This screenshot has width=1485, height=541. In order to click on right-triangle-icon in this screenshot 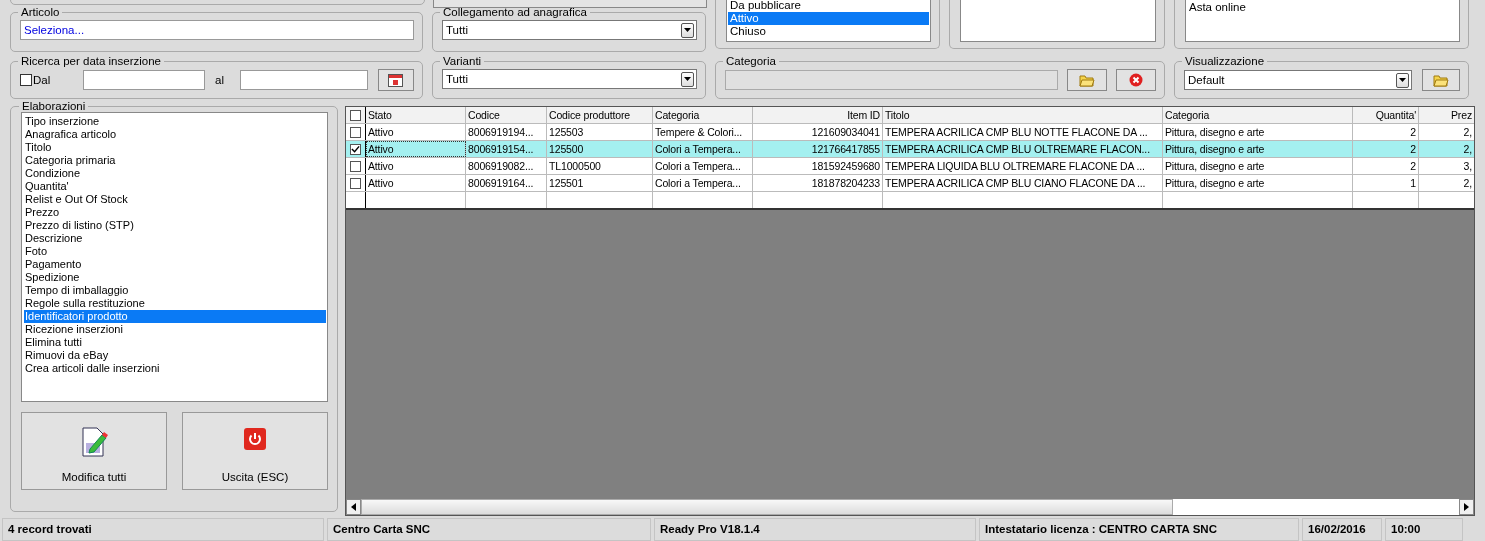, I will do `click(1466, 507)`.